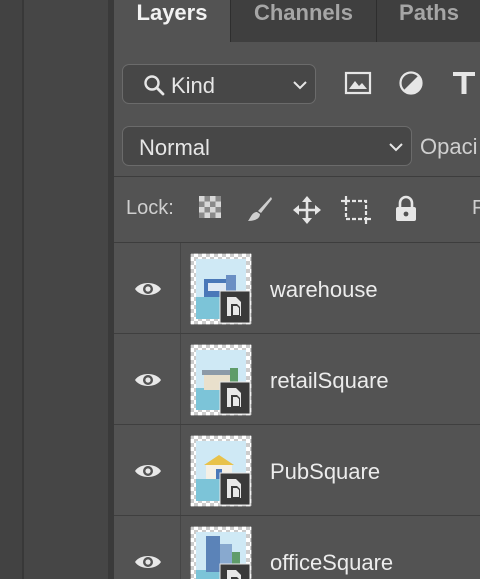 The height and width of the screenshot is (579, 480). I want to click on tab-paths: Paths, so click(428, 21).